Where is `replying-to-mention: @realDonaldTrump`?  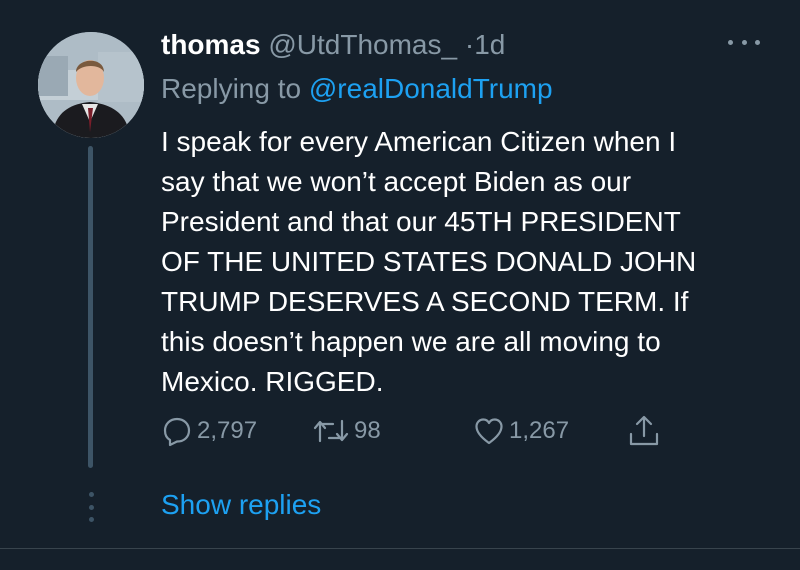 replying-to-mention: @realDonaldTrump is located at coordinates (431, 88).